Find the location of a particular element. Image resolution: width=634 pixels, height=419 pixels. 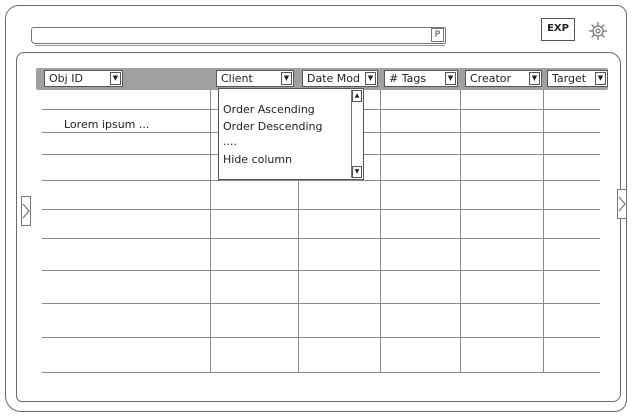

gear-icon is located at coordinates (598, 31).